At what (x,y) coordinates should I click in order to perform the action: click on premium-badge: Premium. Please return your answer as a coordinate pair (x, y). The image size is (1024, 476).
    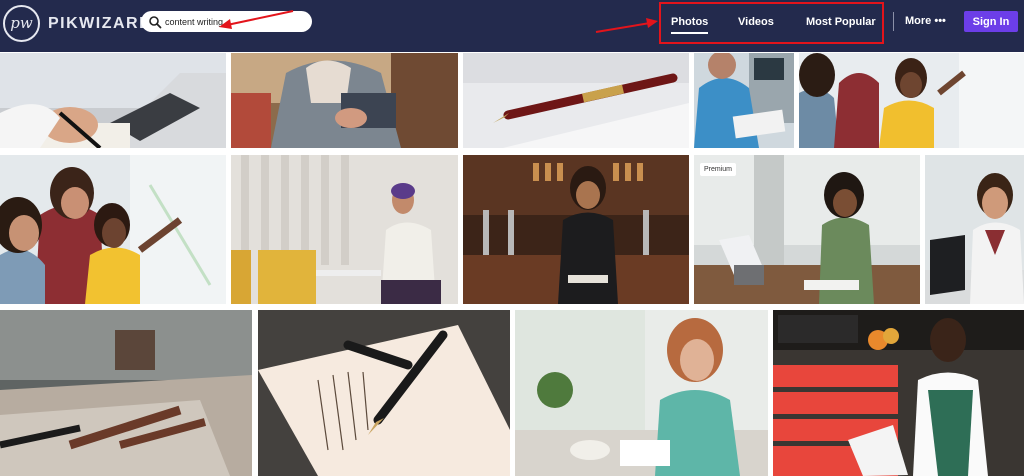
    Looking at the image, I should click on (718, 169).